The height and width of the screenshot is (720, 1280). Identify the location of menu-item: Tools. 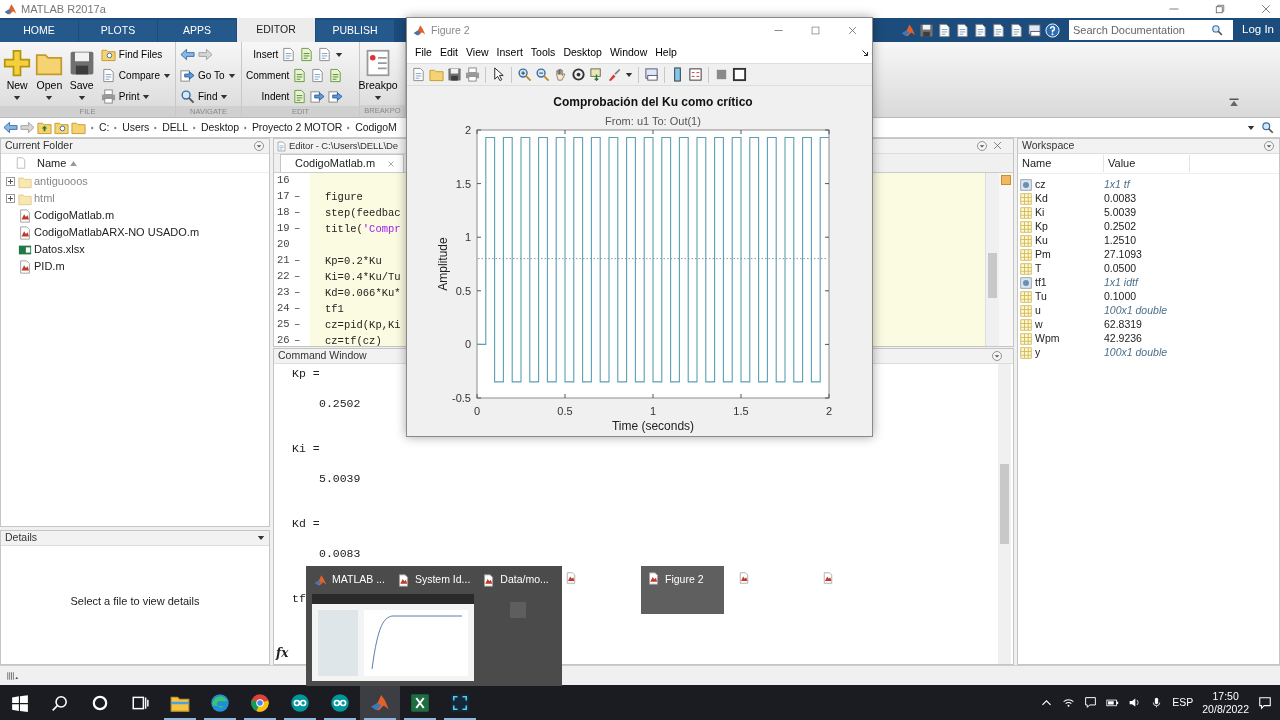
(543, 53).